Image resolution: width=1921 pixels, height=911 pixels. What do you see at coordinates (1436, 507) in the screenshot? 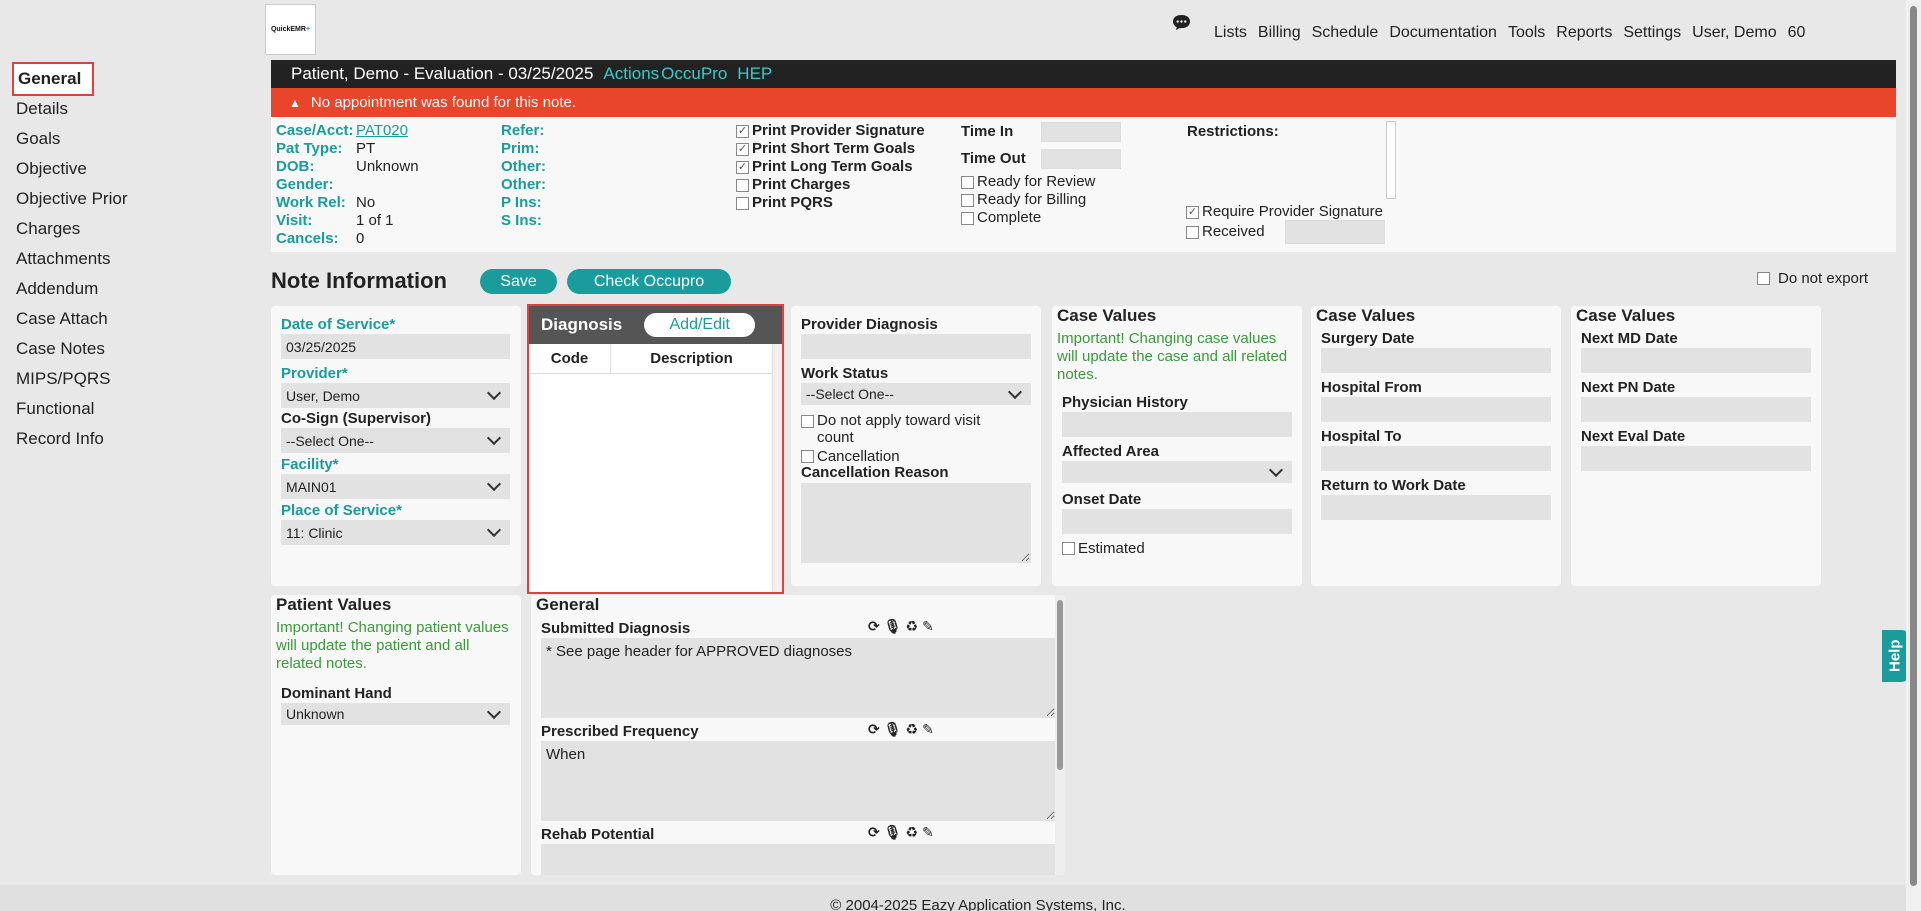
I see `return-to-work-input` at bounding box center [1436, 507].